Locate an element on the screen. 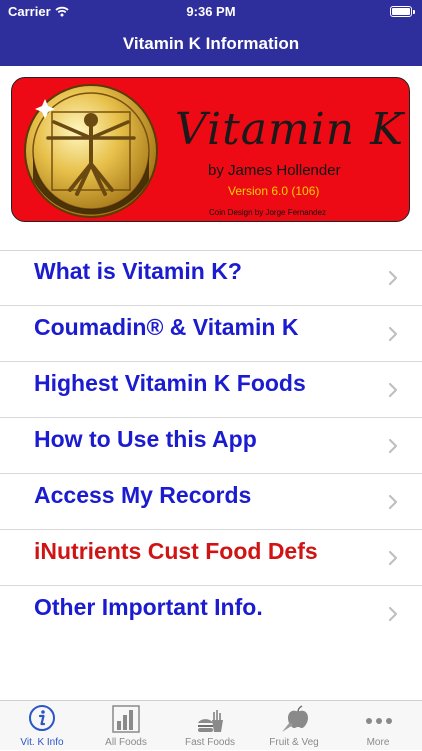  menu-item-label: Access My Records is located at coordinates (143, 495).